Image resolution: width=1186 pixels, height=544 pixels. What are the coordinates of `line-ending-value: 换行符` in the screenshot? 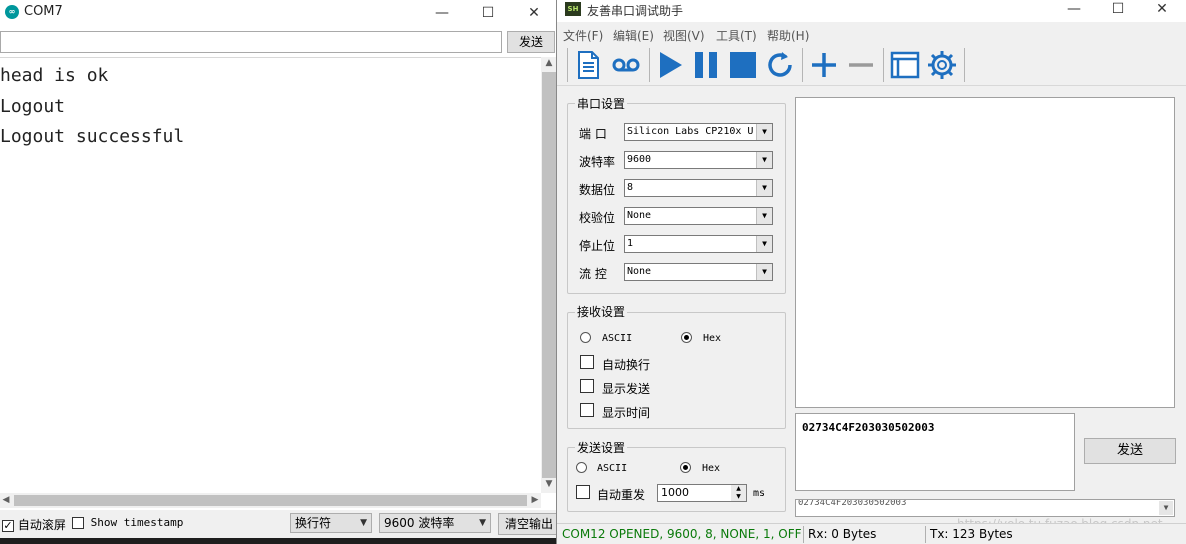 It's located at (313, 523).